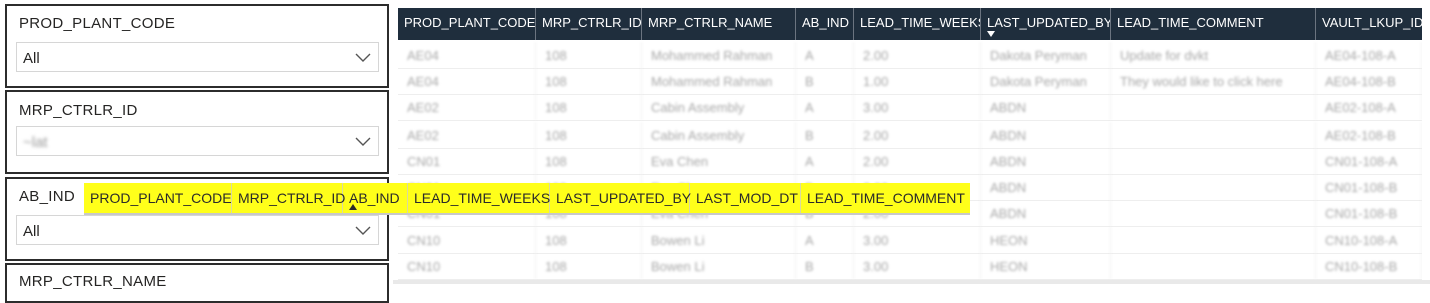 The image size is (1430, 303). I want to click on column-header: VAULT_LKUP_ID, so click(1369, 24).